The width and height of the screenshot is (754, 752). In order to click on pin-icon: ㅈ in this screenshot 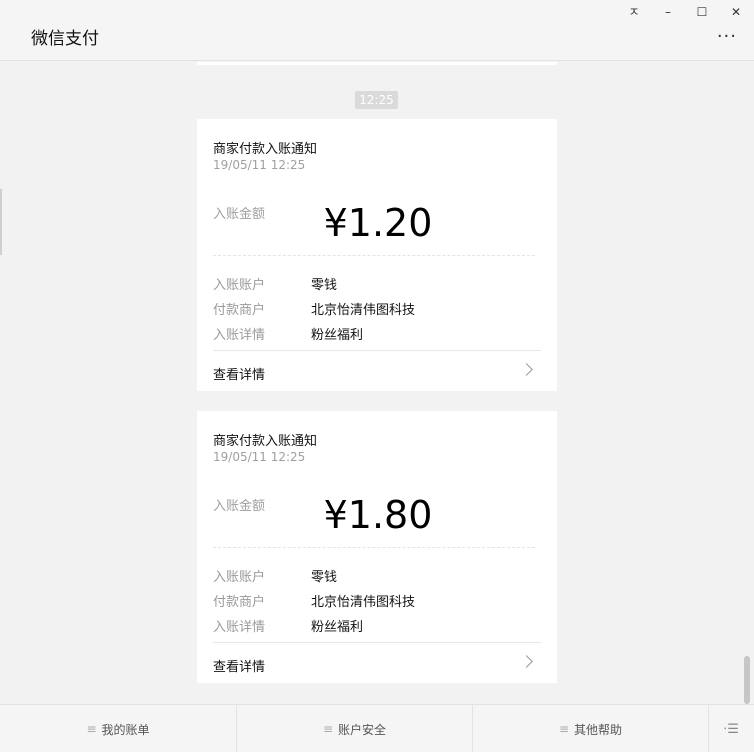, I will do `click(634, 12)`.